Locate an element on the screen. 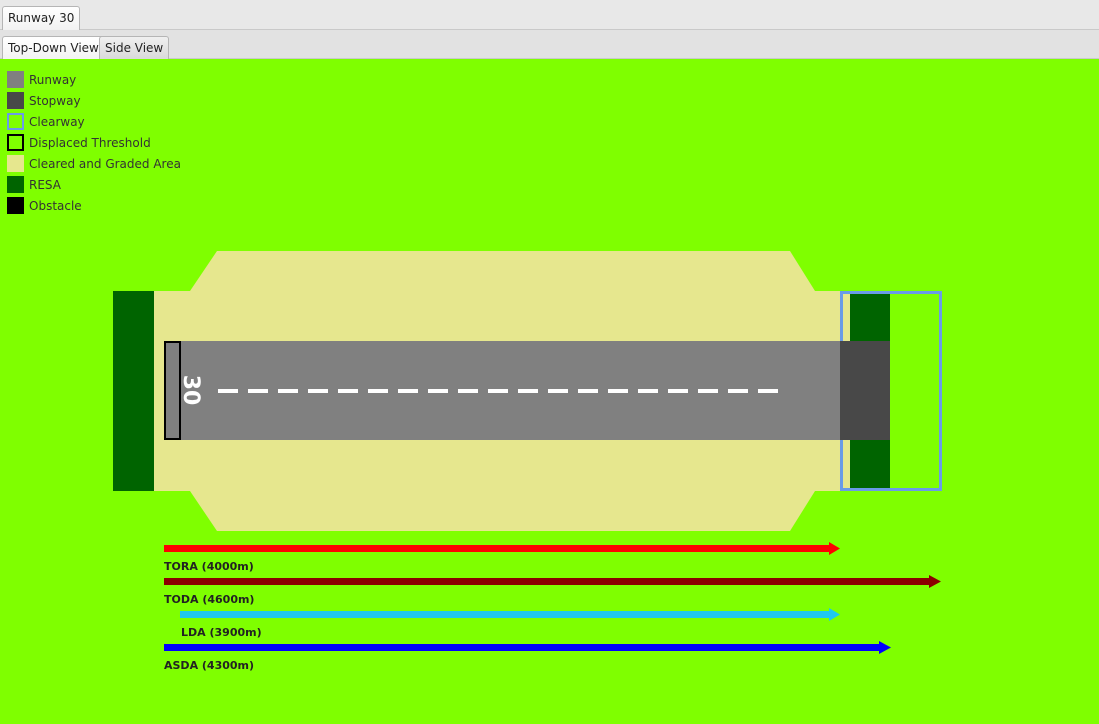 The height and width of the screenshot is (724, 1099). legend-item-obstacle: Obstacle is located at coordinates (94, 205).